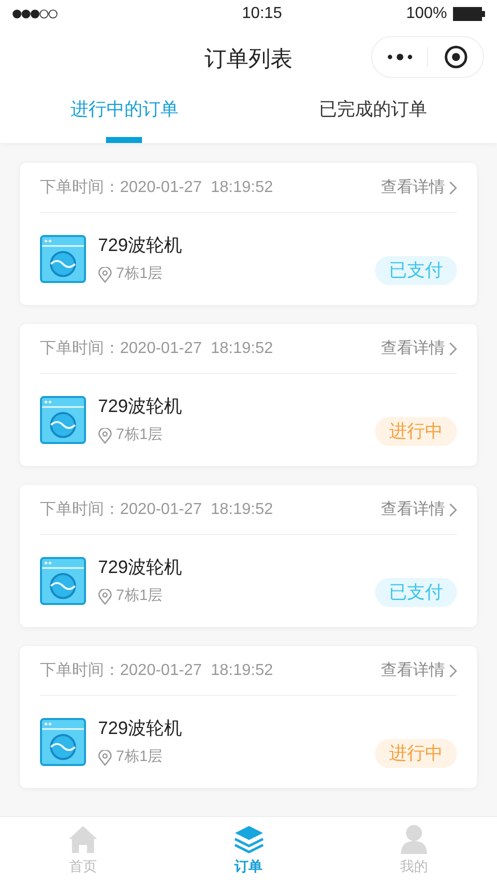  I want to click on tab-bar-item: 首页, so click(83, 850).